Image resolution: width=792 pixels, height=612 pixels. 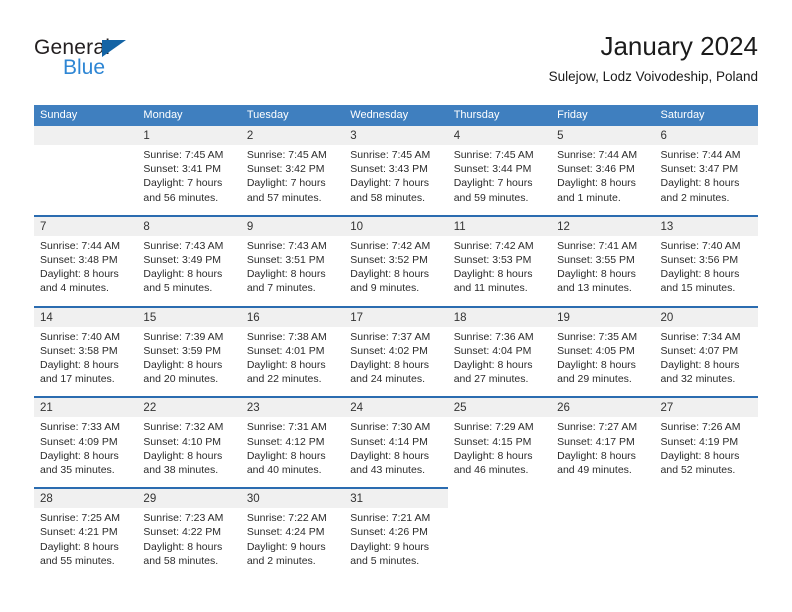 I want to click on day-sunset-line: Sunset: 4:07 PM, so click(x=699, y=350).